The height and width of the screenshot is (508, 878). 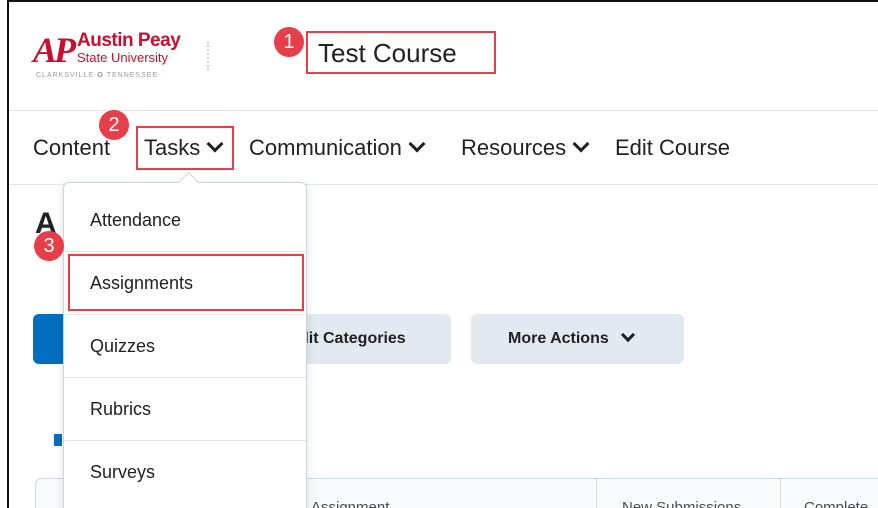 I want to click on nav-content-label: Content, so click(x=72, y=147).